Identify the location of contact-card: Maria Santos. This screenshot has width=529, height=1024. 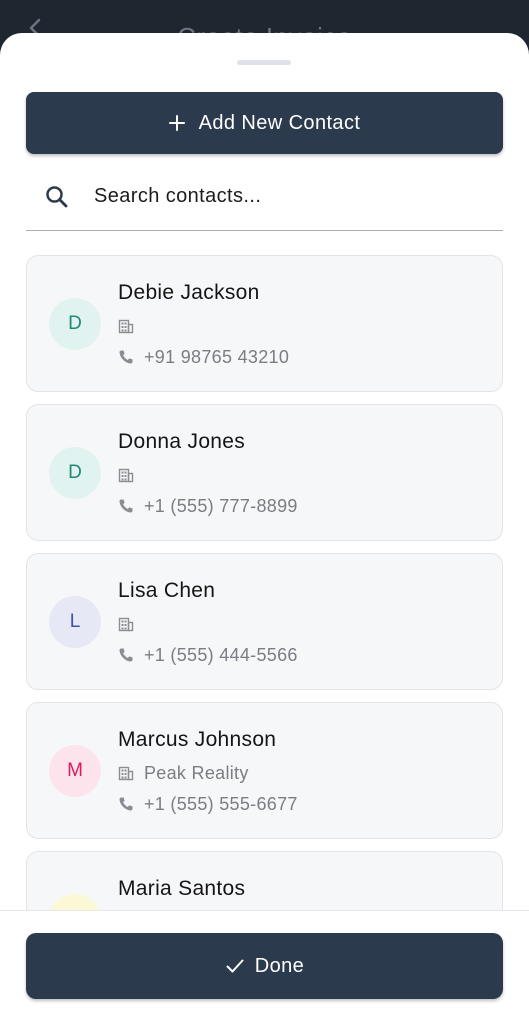
(264, 880).